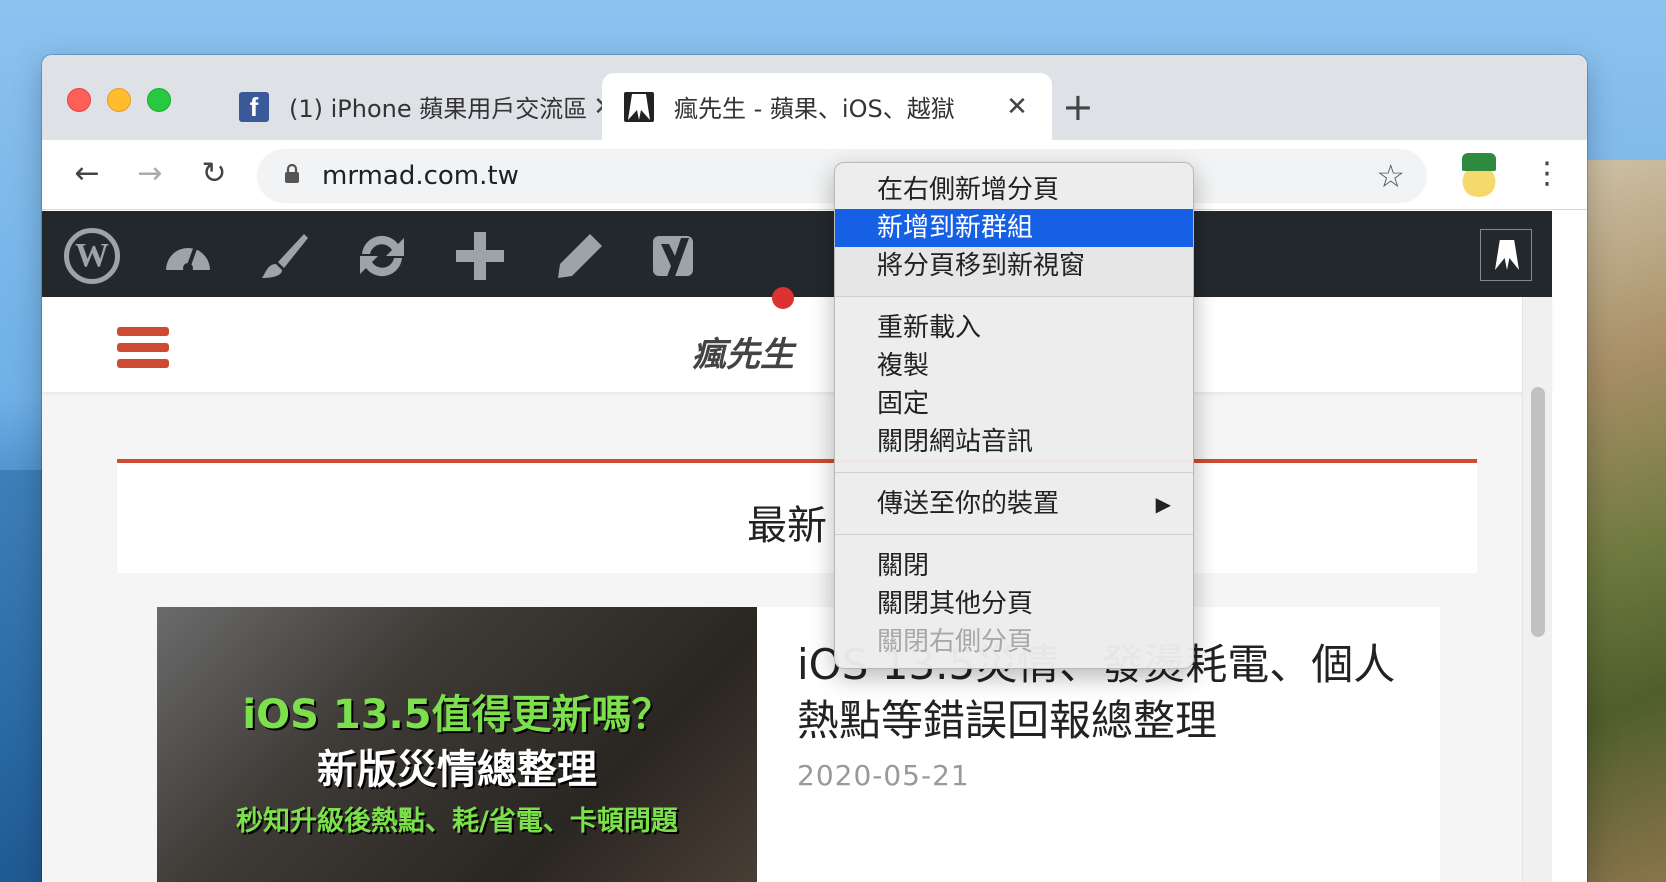 The image size is (1666, 882). I want to click on menu-item-label: 傳送至你的裝置, so click(968, 504).